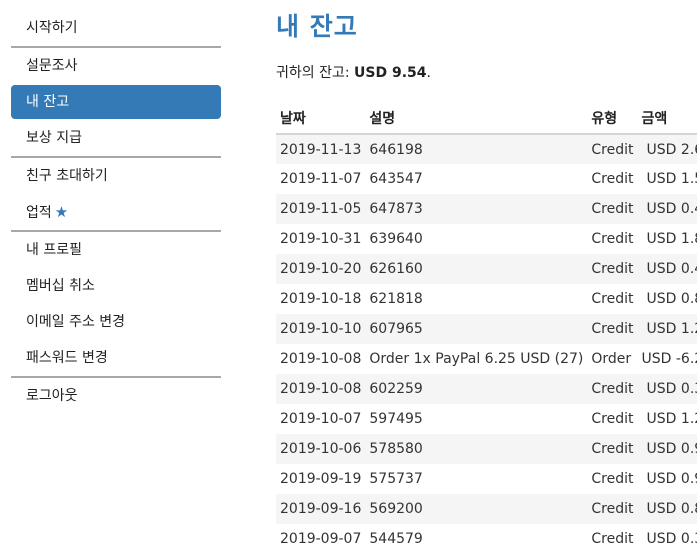 This screenshot has height=553, width=697. What do you see at coordinates (116, 250) in the screenshot?
I see `sidebar-item-my-profile: 내 프로필` at bounding box center [116, 250].